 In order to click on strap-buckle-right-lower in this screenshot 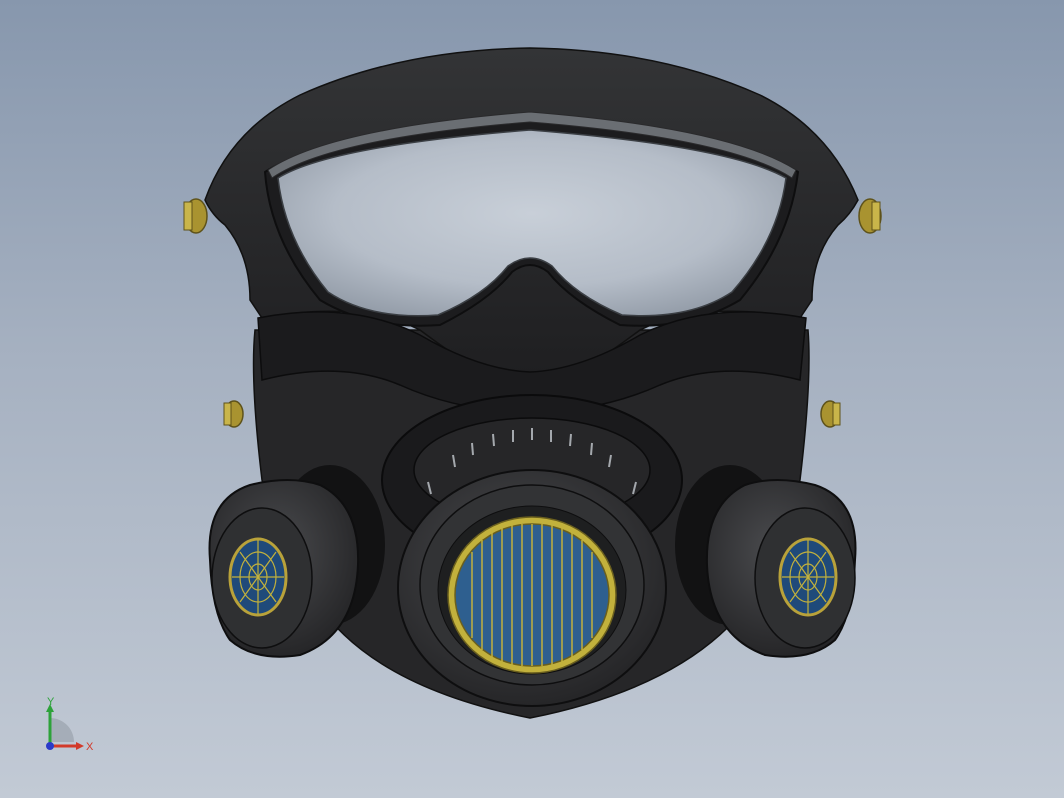, I will do `click(830, 414)`.